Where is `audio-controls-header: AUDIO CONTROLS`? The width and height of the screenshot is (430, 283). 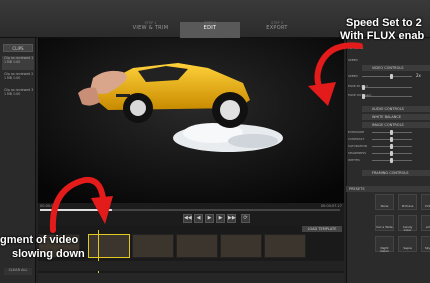
audio-controls-header: AUDIO CONTROLS is located at coordinates (396, 109).